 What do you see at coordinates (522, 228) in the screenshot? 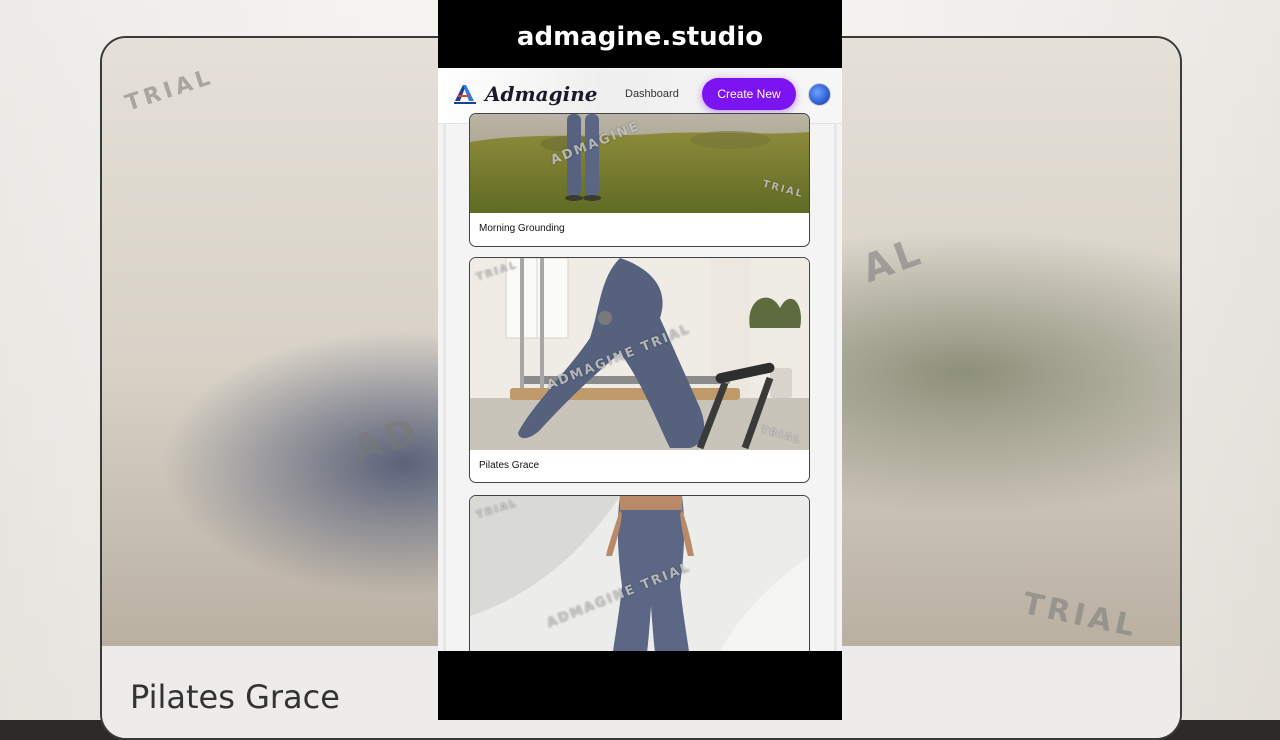
I see `card-title: Morning Grounding` at bounding box center [522, 228].